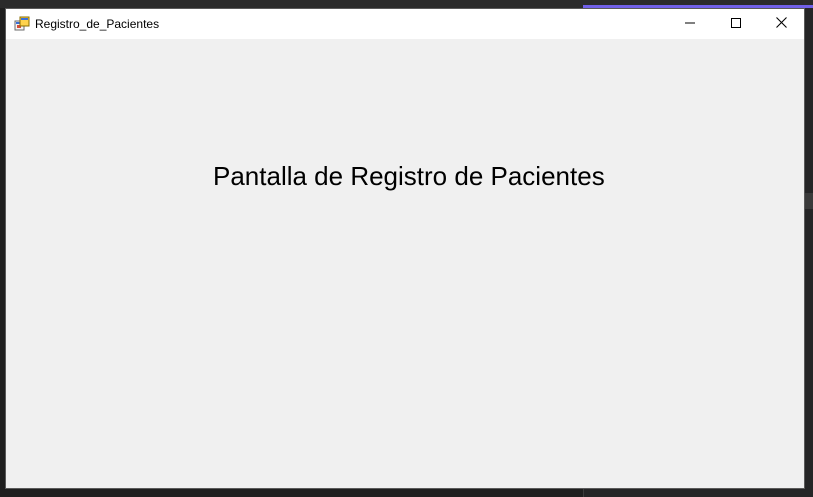  I want to click on minimize-icon, so click(690, 24).